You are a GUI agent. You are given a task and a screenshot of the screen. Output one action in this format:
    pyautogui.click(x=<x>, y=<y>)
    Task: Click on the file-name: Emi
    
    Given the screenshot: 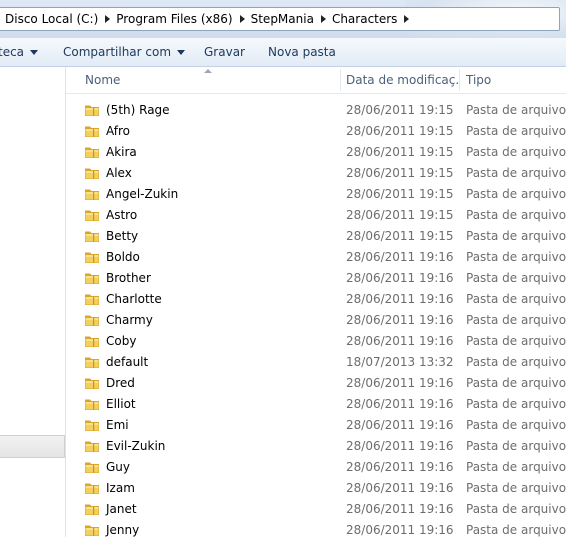 What is the action you would take?
    pyautogui.click(x=117, y=425)
    